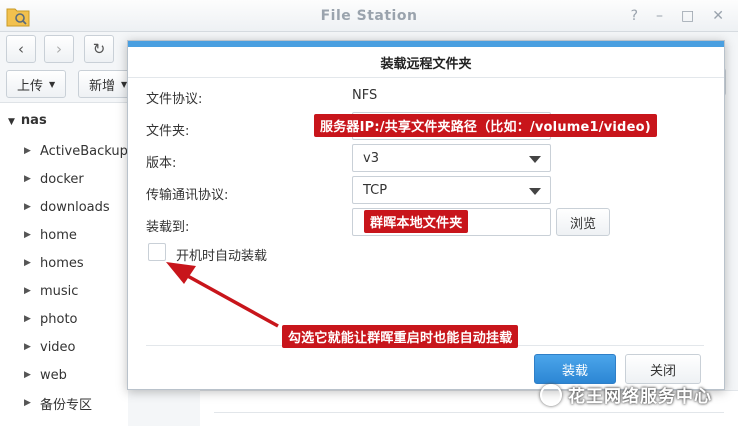 The image size is (738, 426). I want to click on maximize-icon: □, so click(687, 16).